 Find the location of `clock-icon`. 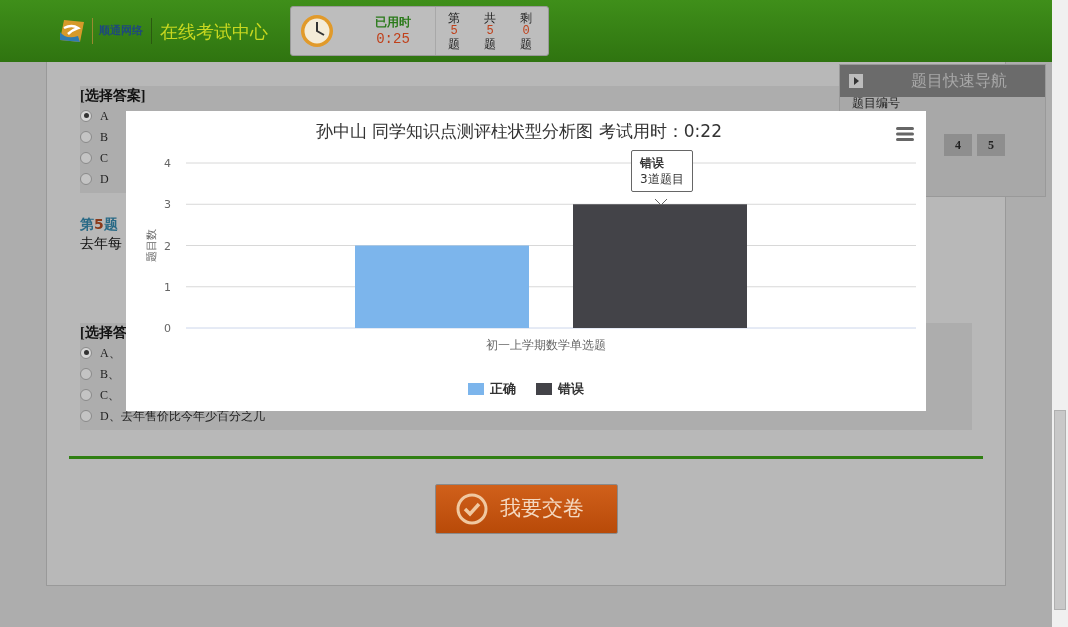

clock-icon is located at coordinates (317, 31).